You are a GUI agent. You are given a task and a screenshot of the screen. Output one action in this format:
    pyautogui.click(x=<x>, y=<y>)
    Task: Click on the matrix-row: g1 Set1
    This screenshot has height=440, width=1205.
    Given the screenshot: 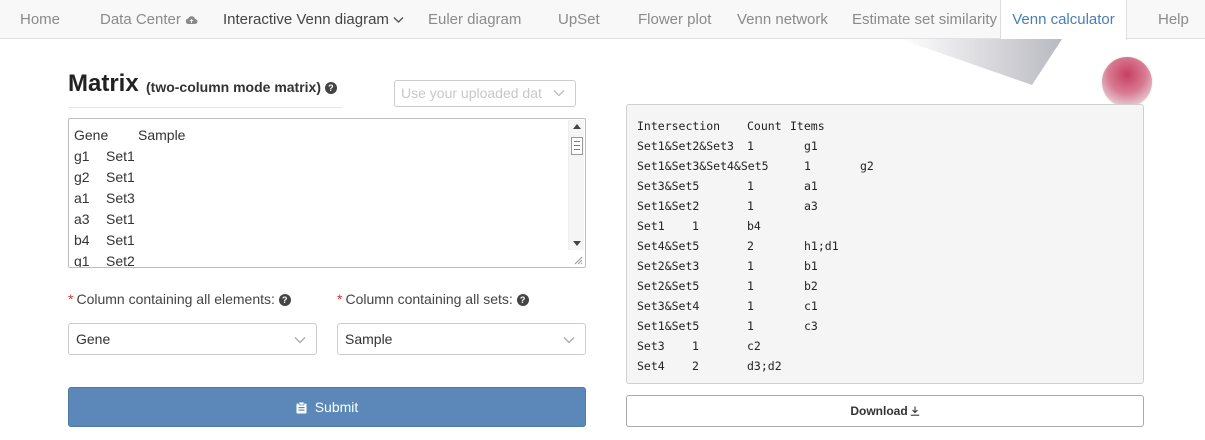 What is the action you would take?
    pyautogui.click(x=129, y=156)
    